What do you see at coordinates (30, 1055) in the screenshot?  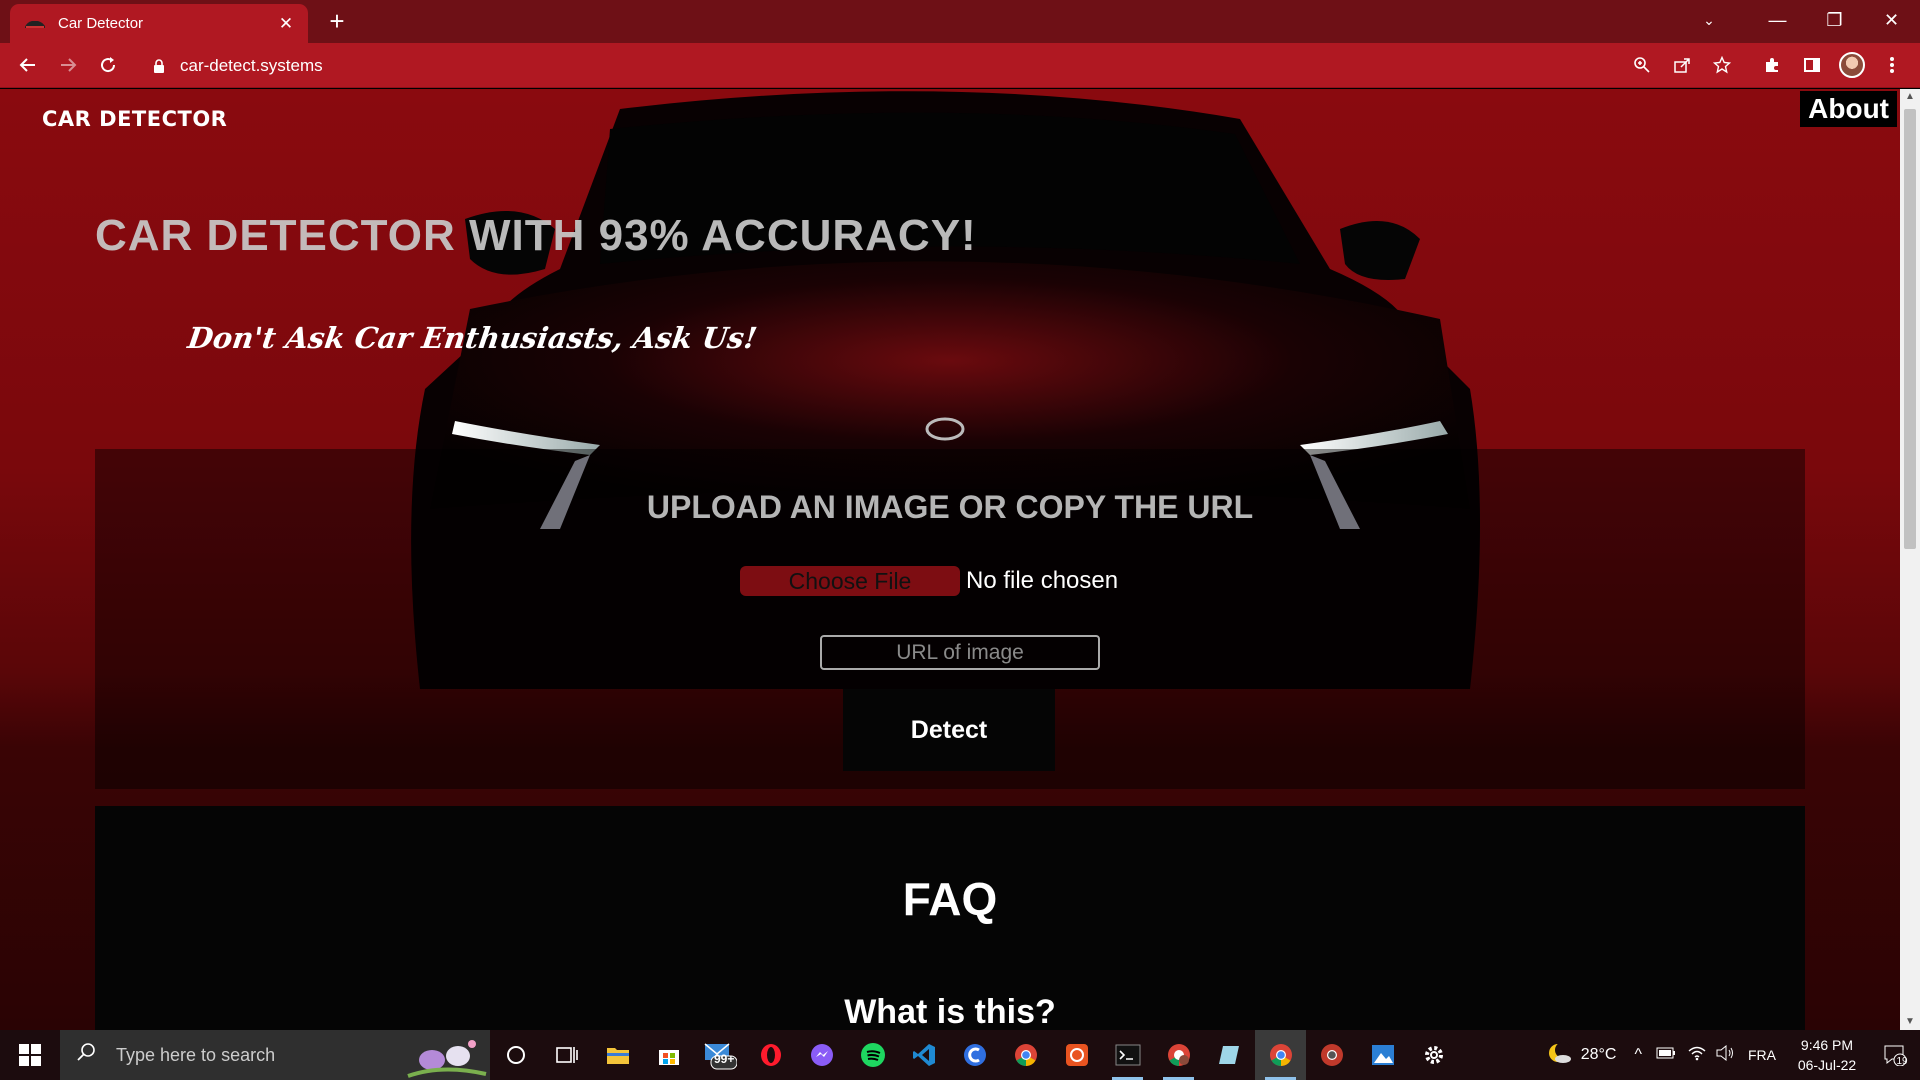 I see `windows-start-icon` at bounding box center [30, 1055].